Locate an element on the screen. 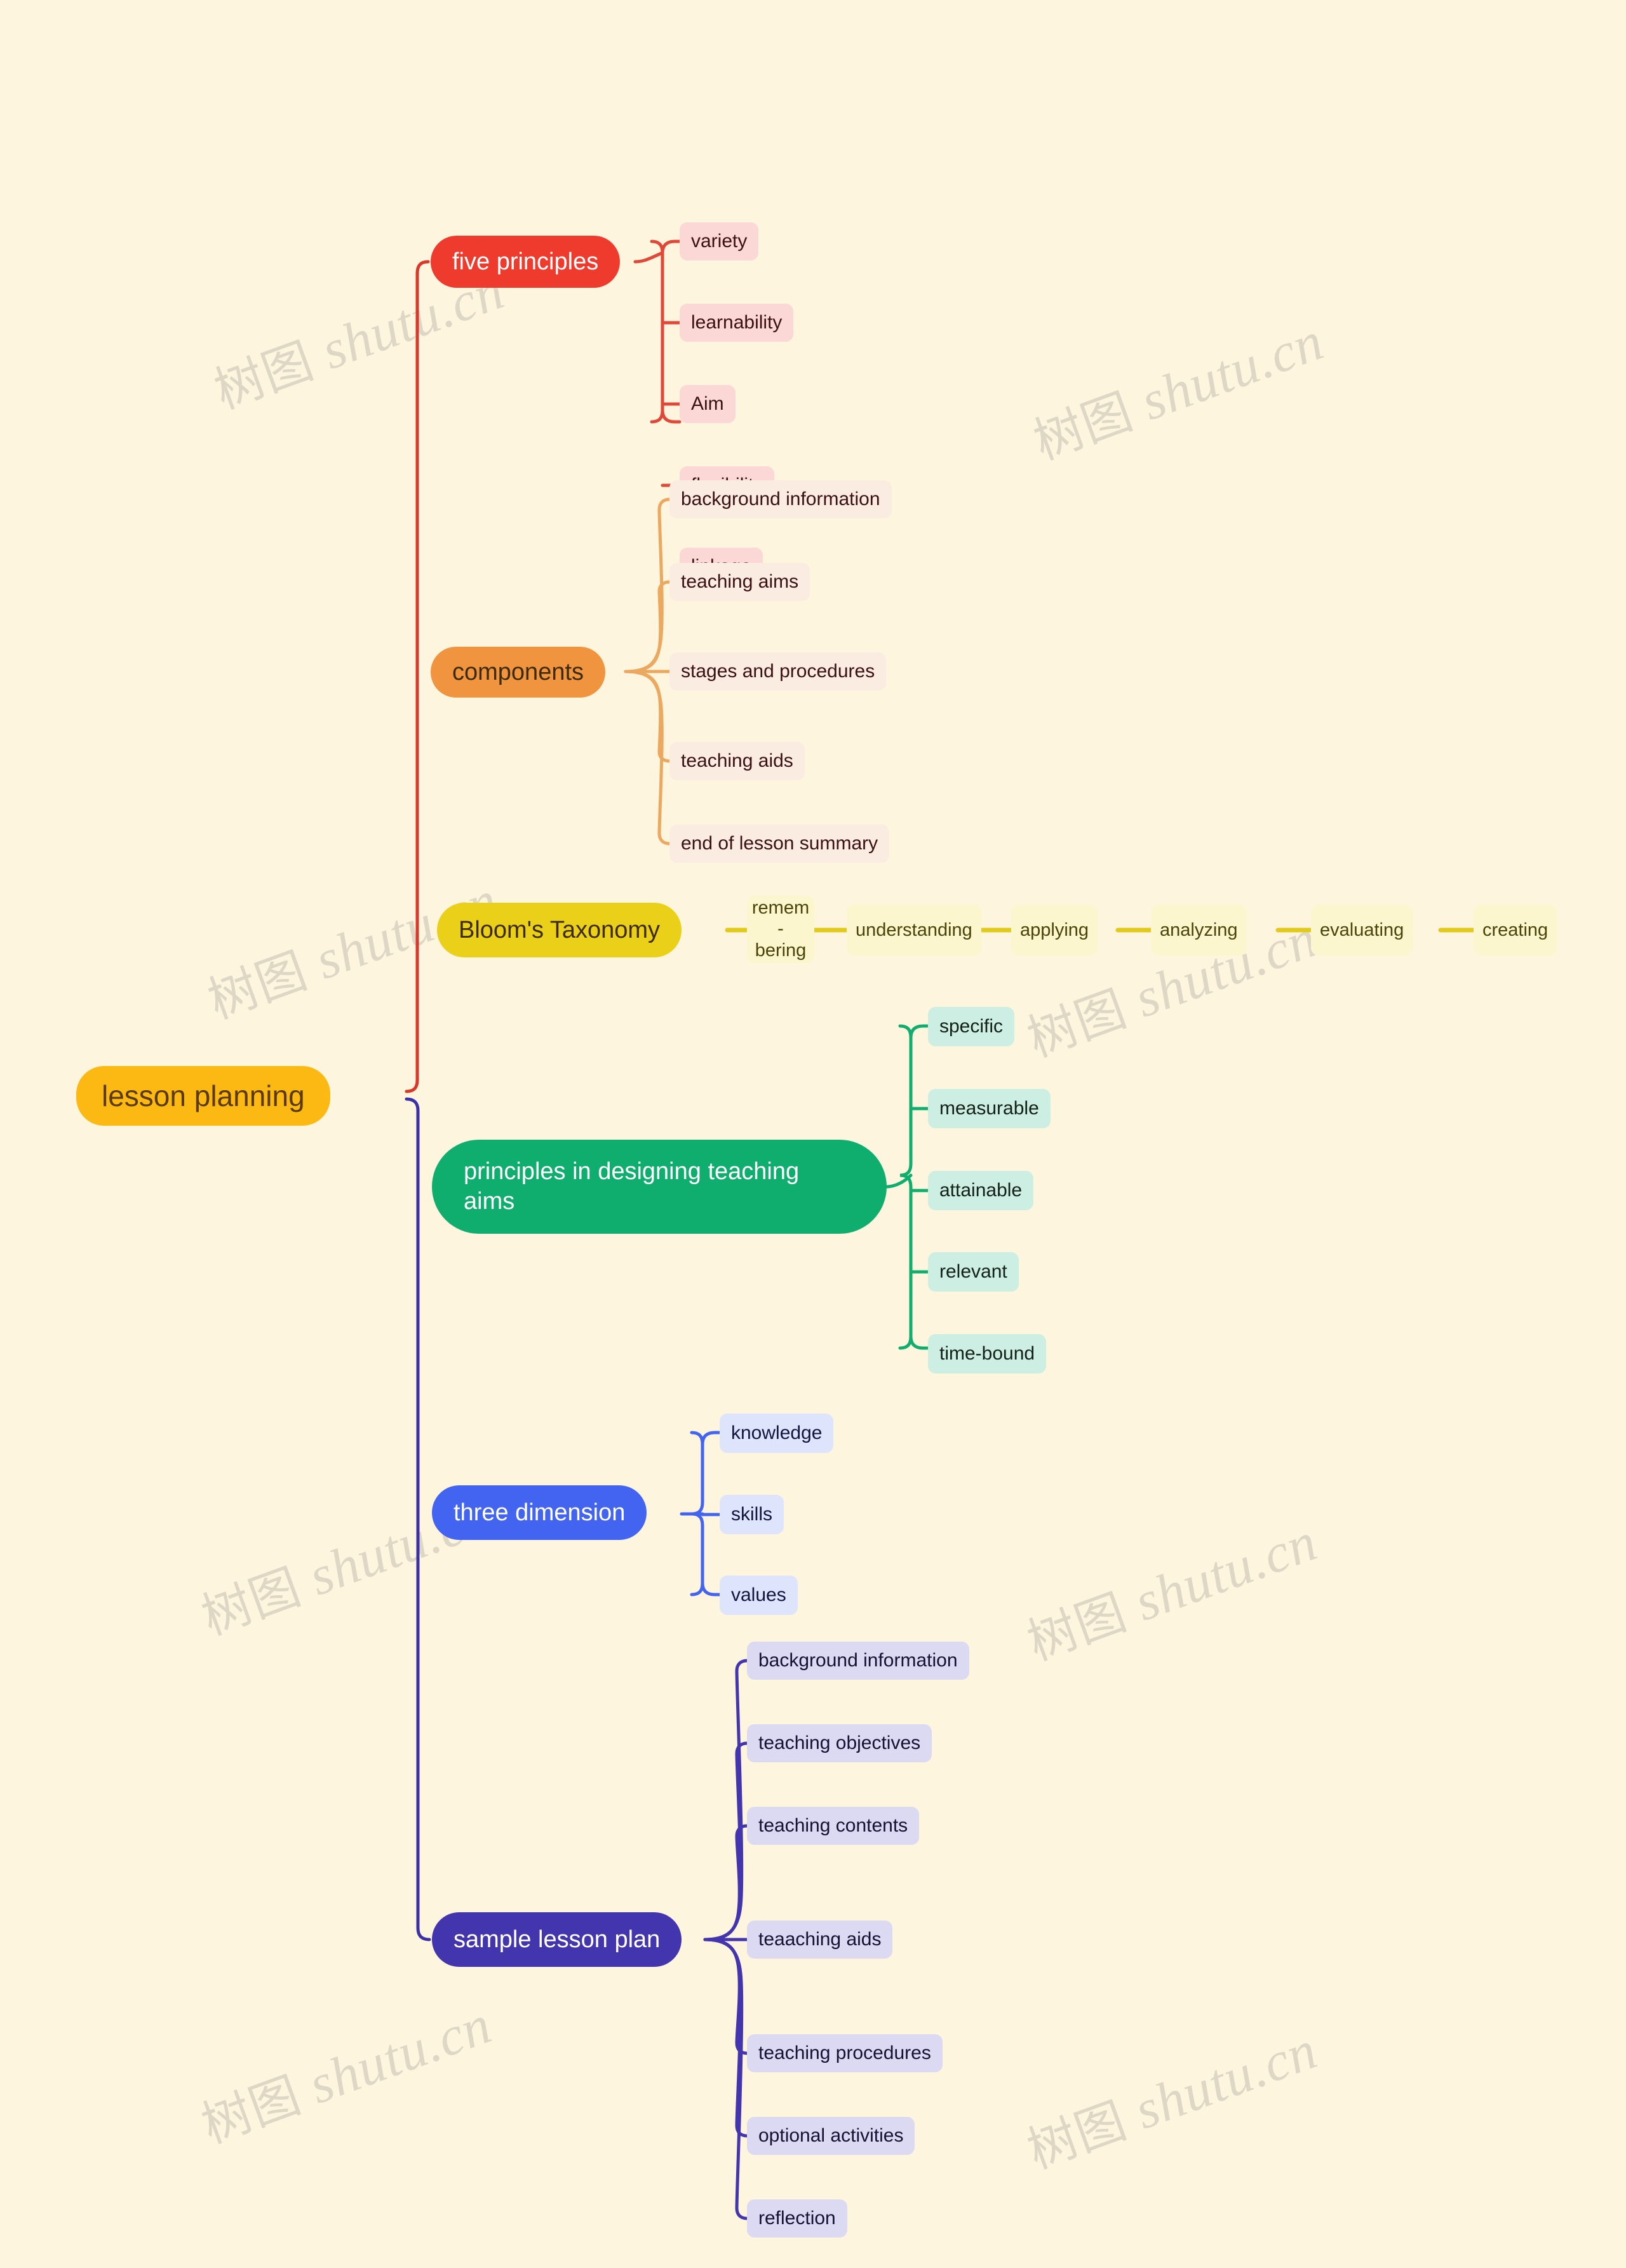  leaf-aim: Aim is located at coordinates (708, 404).